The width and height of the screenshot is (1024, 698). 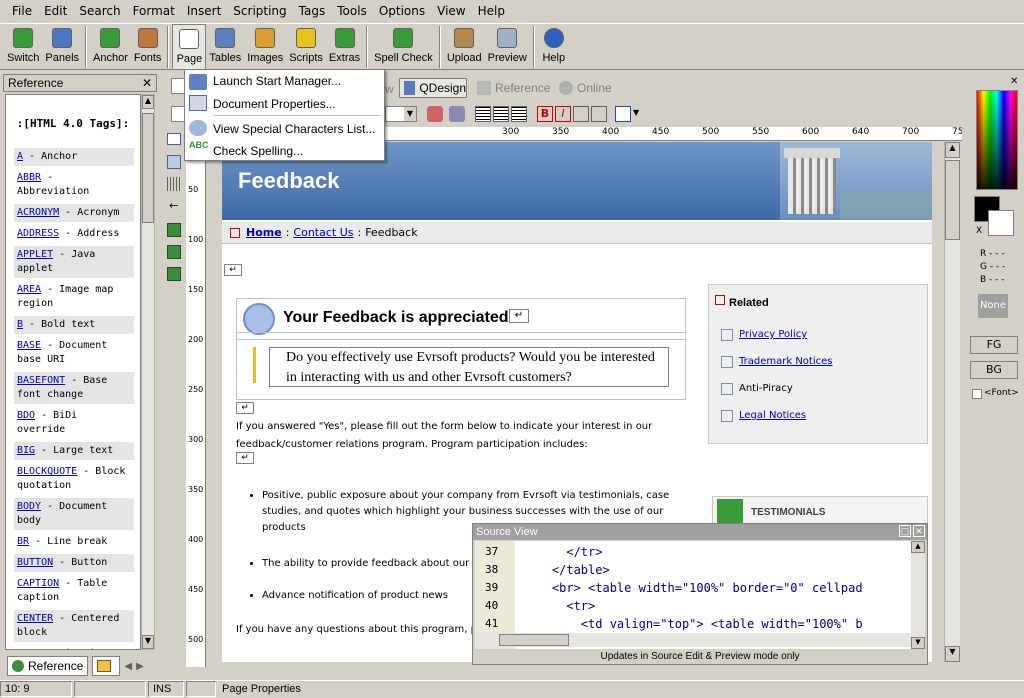 What do you see at coordinates (623, 114) in the screenshot?
I see `table-insert-icon` at bounding box center [623, 114].